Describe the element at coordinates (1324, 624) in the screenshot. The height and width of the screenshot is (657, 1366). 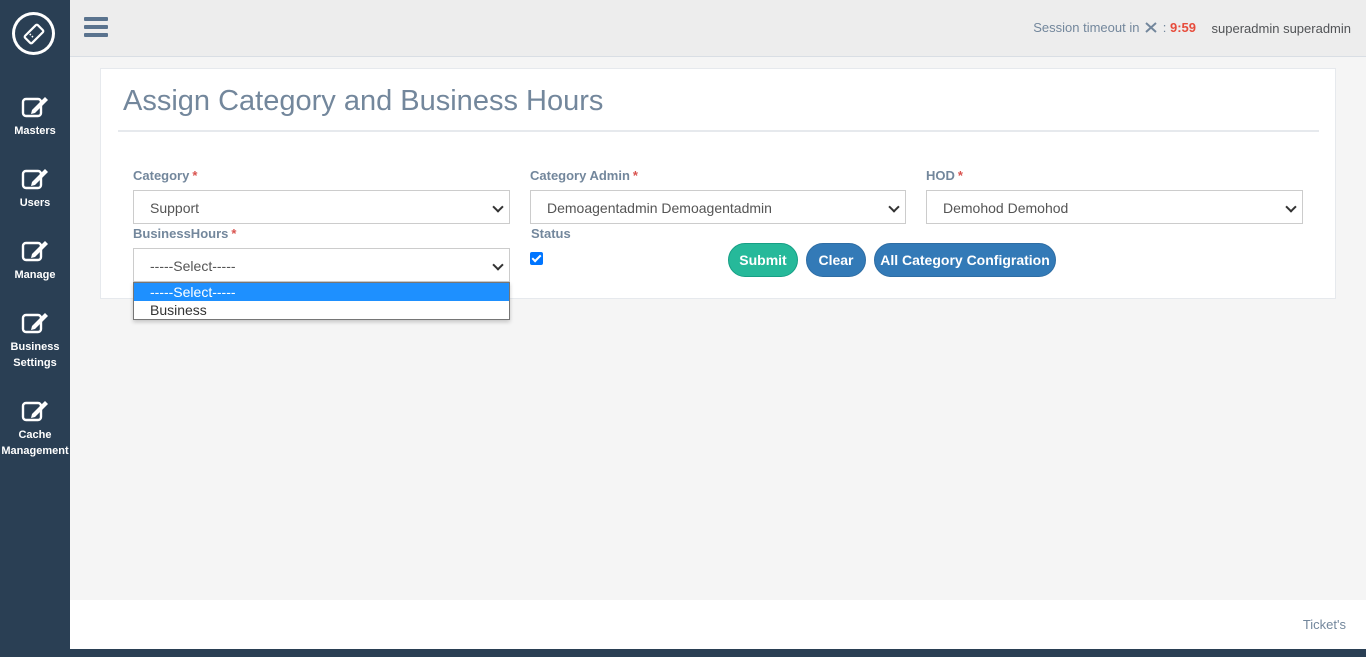
I see `footer-text: Ticket's` at that location.